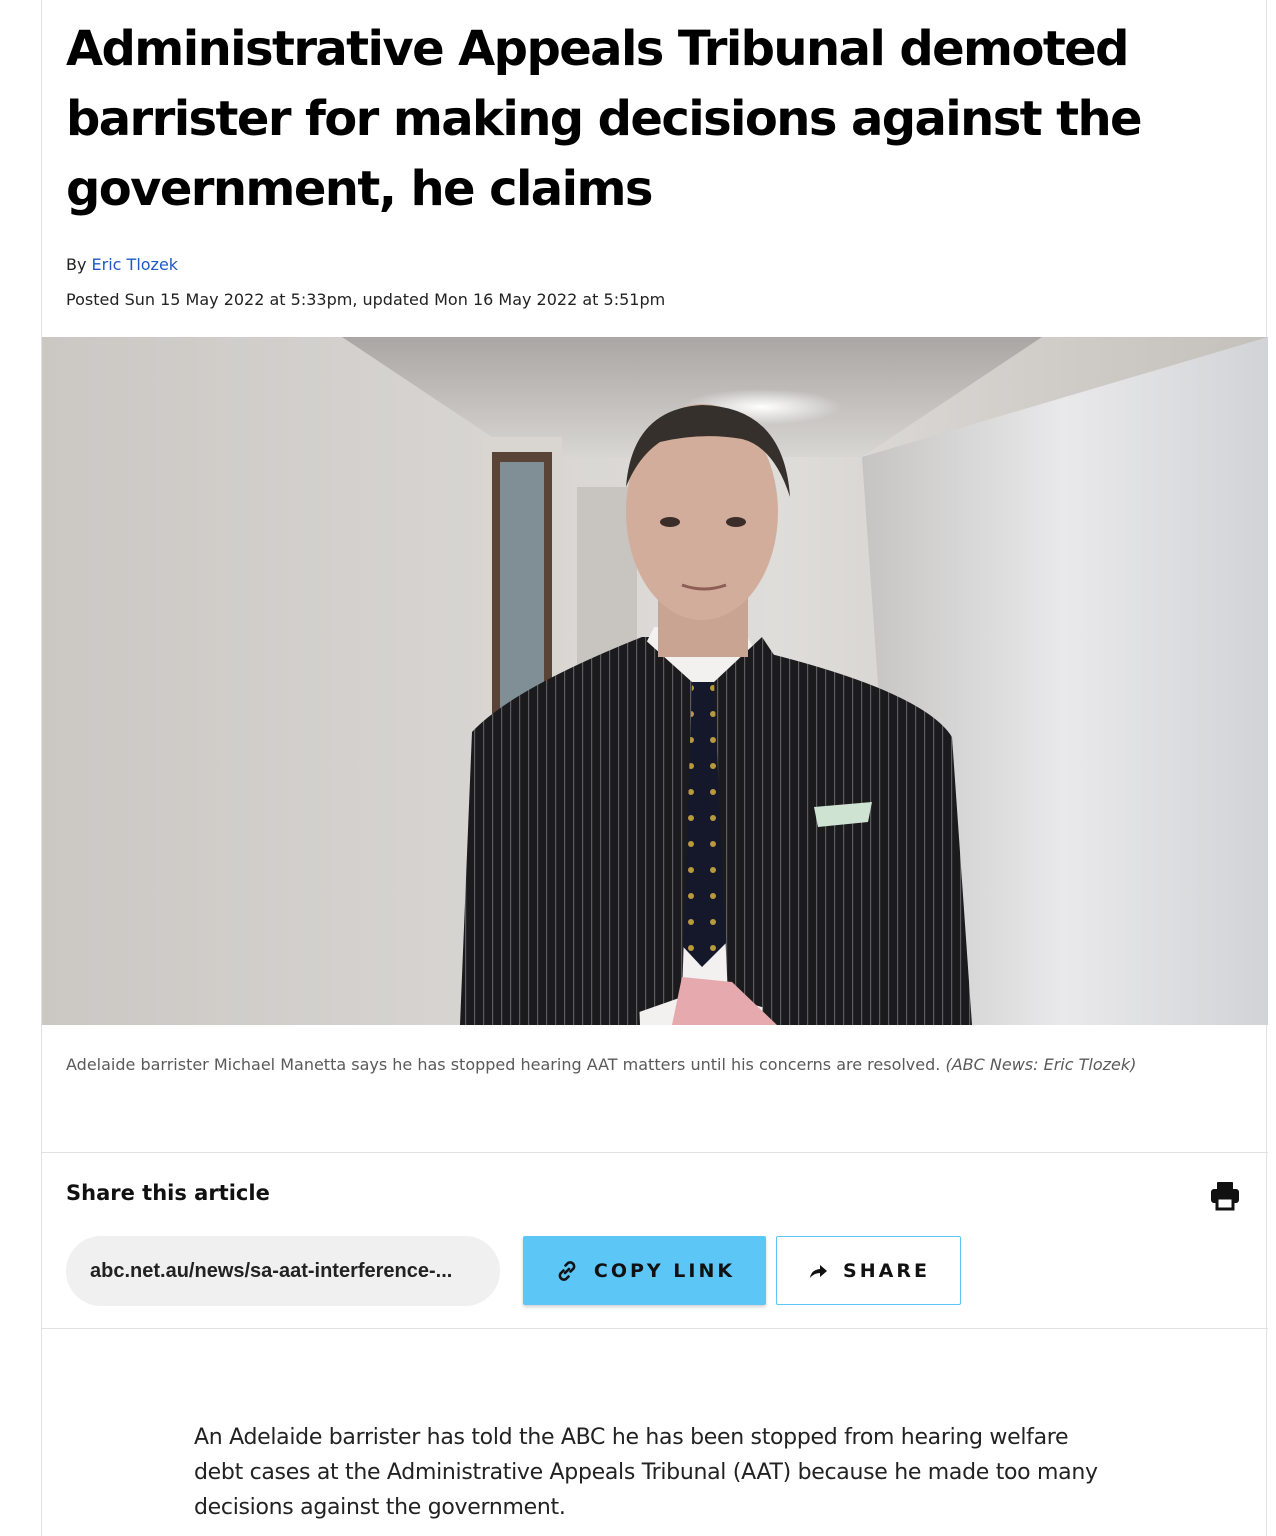  I want to click on copy-link-label: COPY LINK, so click(664, 1270).